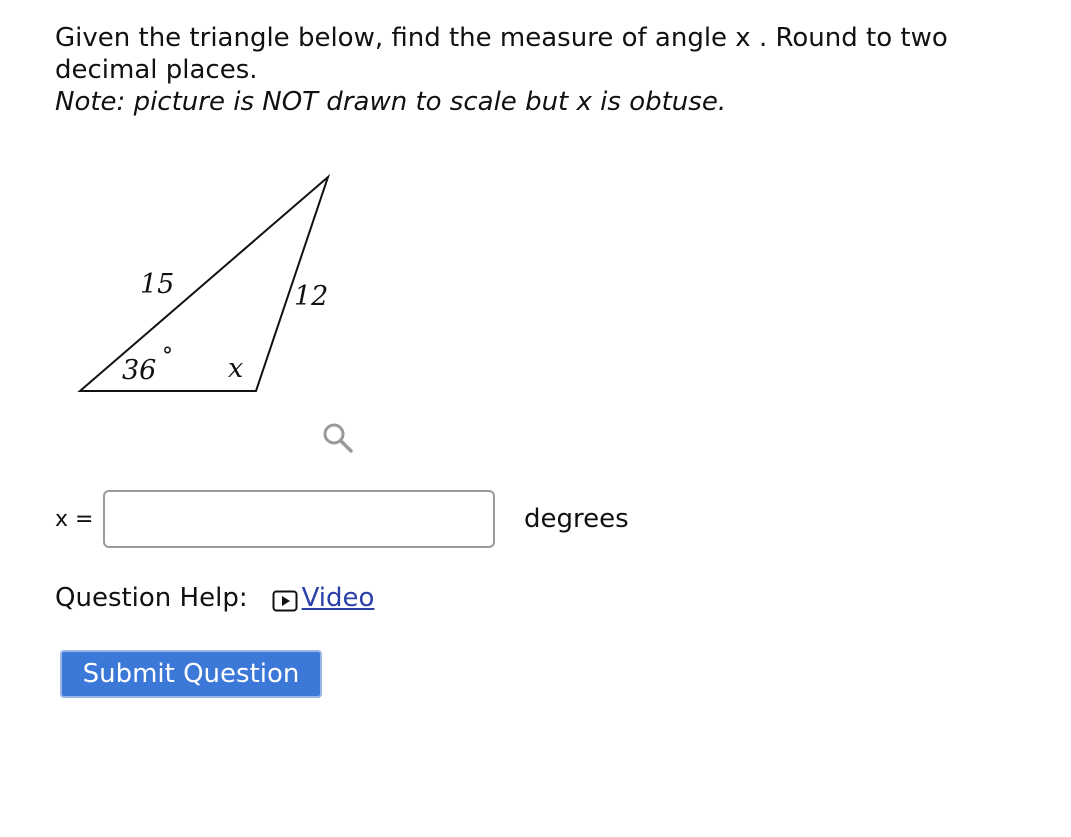  Describe the element at coordinates (311, 296) in the screenshot. I see `side-label-right: 12` at that location.